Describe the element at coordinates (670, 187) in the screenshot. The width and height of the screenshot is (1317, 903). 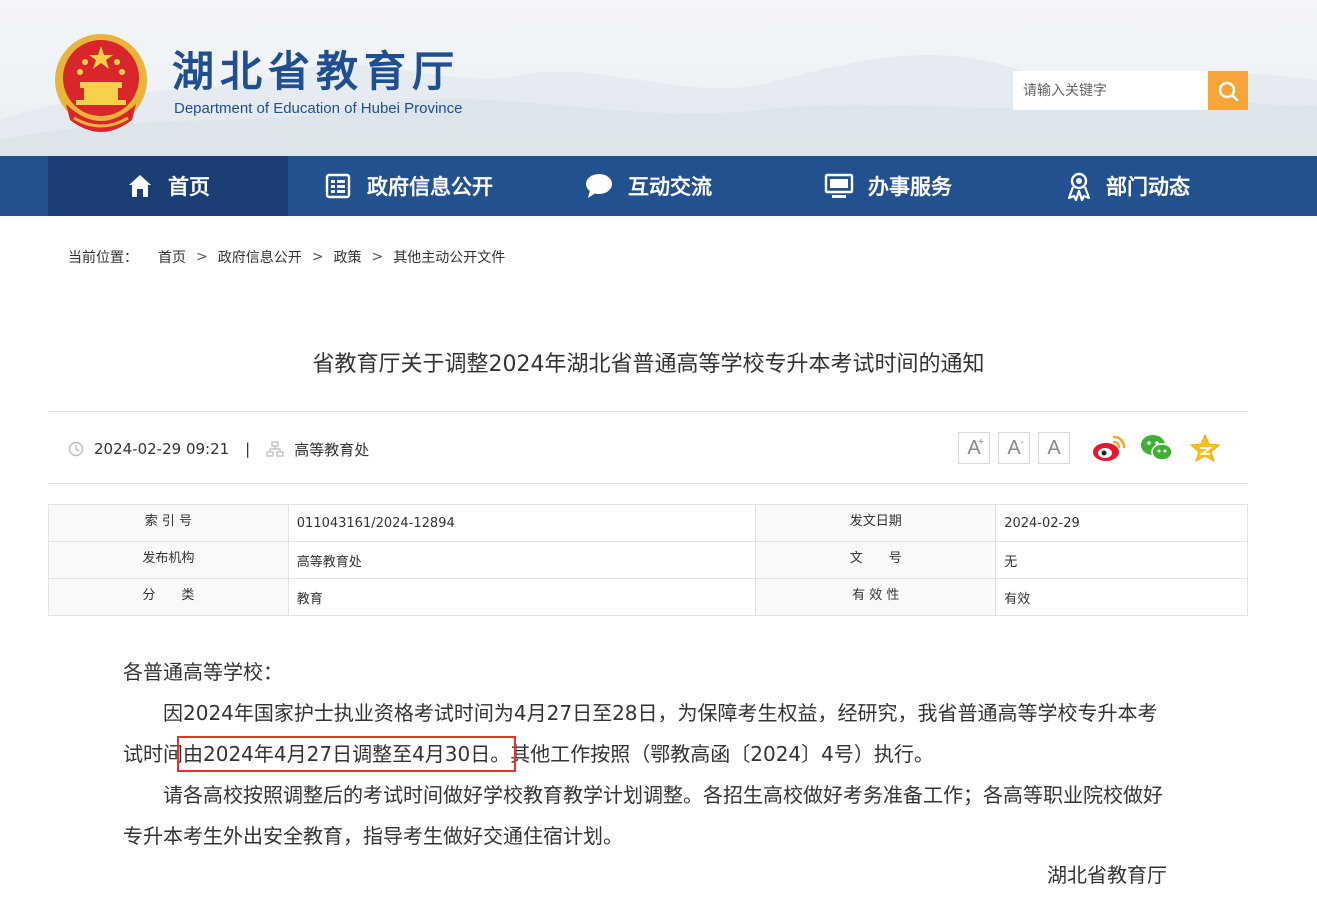
I see `nav-item-label: 互动交流` at that location.